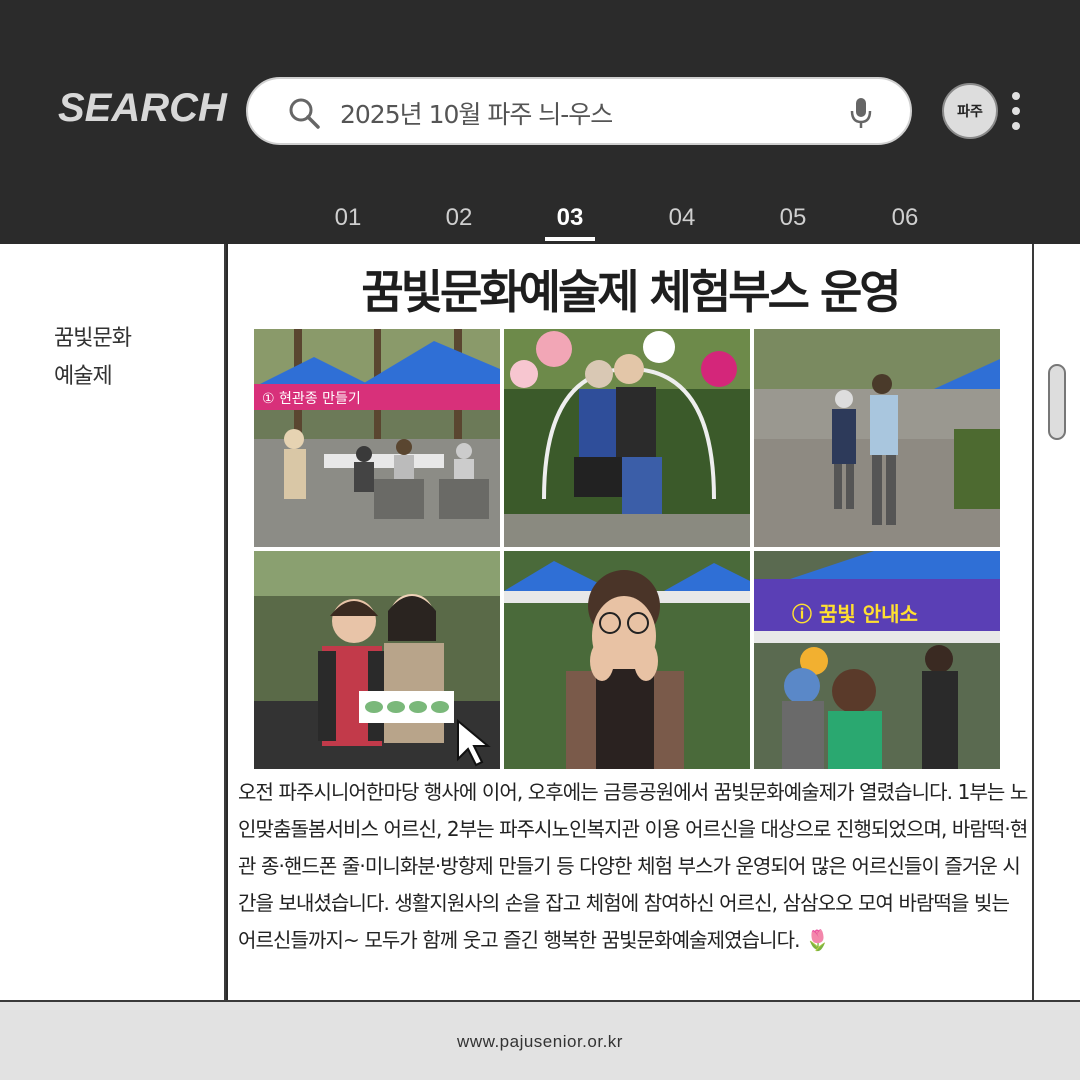  What do you see at coordinates (114, 358) in the screenshot?
I see `sidebar-category: 꿈빛문화 예술제` at bounding box center [114, 358].